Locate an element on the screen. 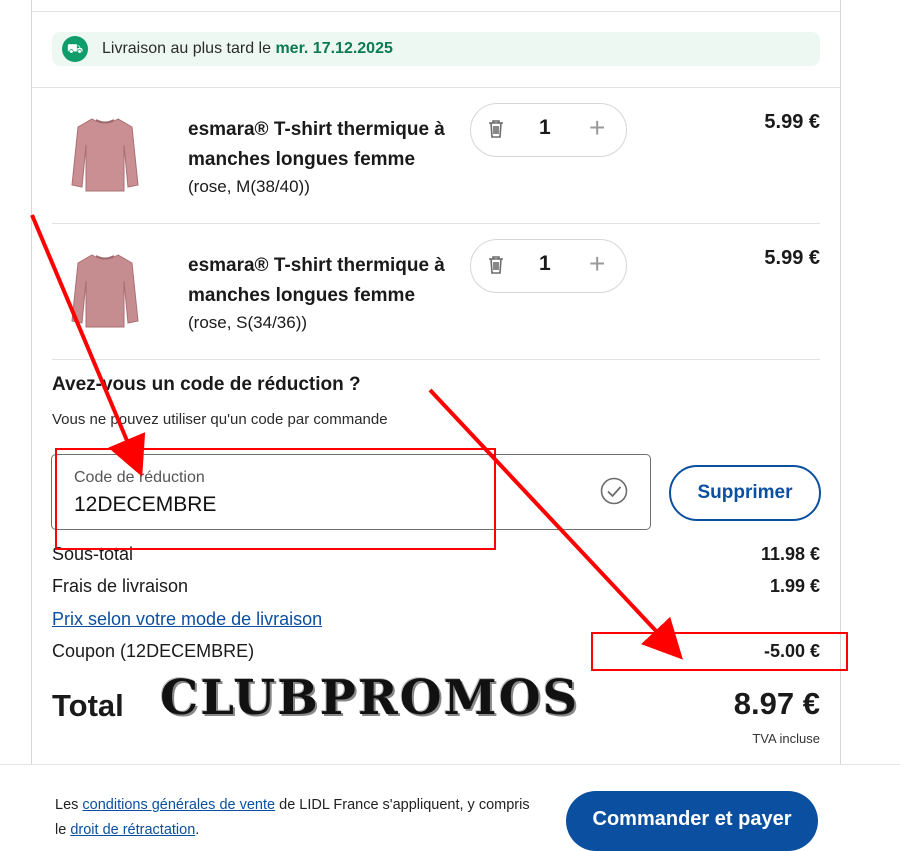 The width and height of the screenshot is (900, 851). product-variant: (rose, M(38/40)) is located at coordinates (249, 186).